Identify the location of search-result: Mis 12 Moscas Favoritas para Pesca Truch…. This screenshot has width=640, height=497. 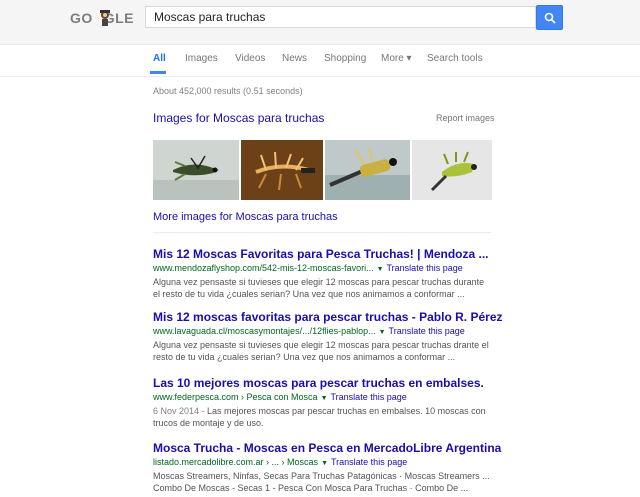
(323, 273).